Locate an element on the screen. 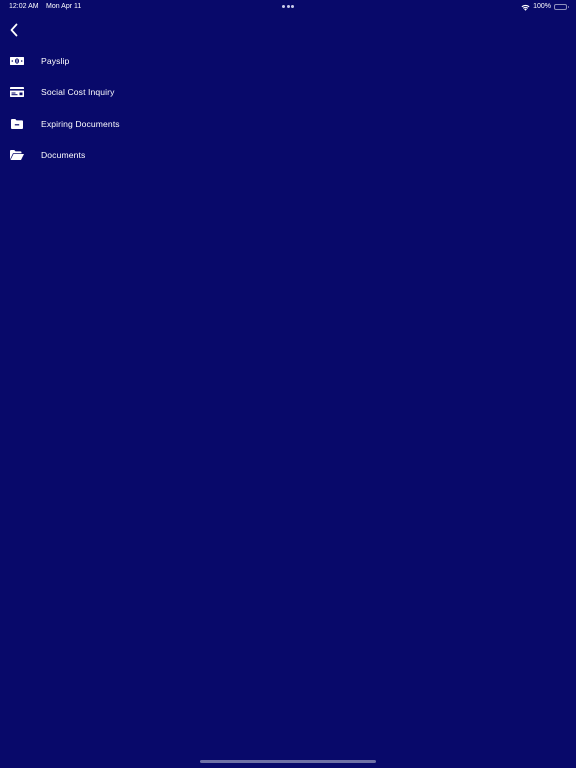 This screenshot has height=768, width=576. menu-item-label: Documents is located at coordinates (63, 155).